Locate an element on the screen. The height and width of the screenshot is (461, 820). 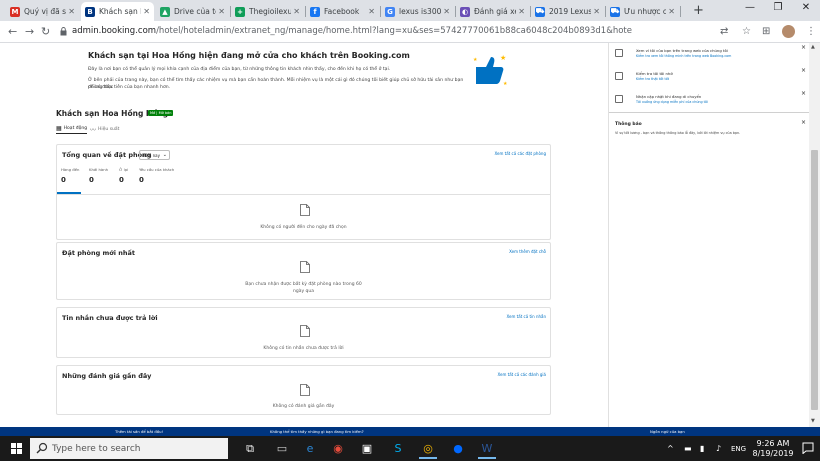
browser-tab: + Thegioilexu ✕ is located at coordinates (267, 11).